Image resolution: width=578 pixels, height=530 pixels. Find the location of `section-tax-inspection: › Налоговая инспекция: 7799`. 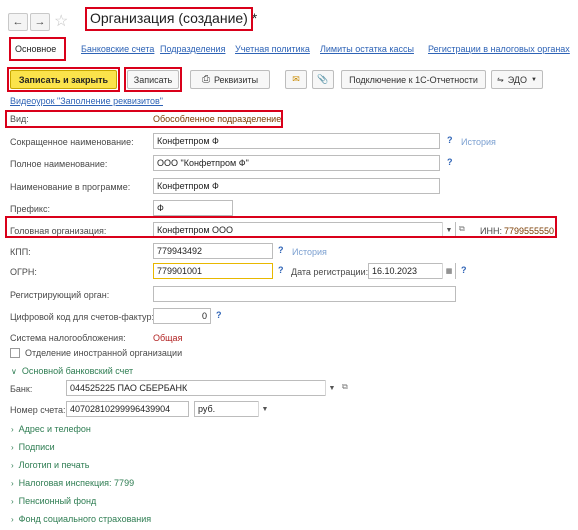

section-tax-inspection: › Налоговая инспекция: 7799 is located at coordinates (72, 483).